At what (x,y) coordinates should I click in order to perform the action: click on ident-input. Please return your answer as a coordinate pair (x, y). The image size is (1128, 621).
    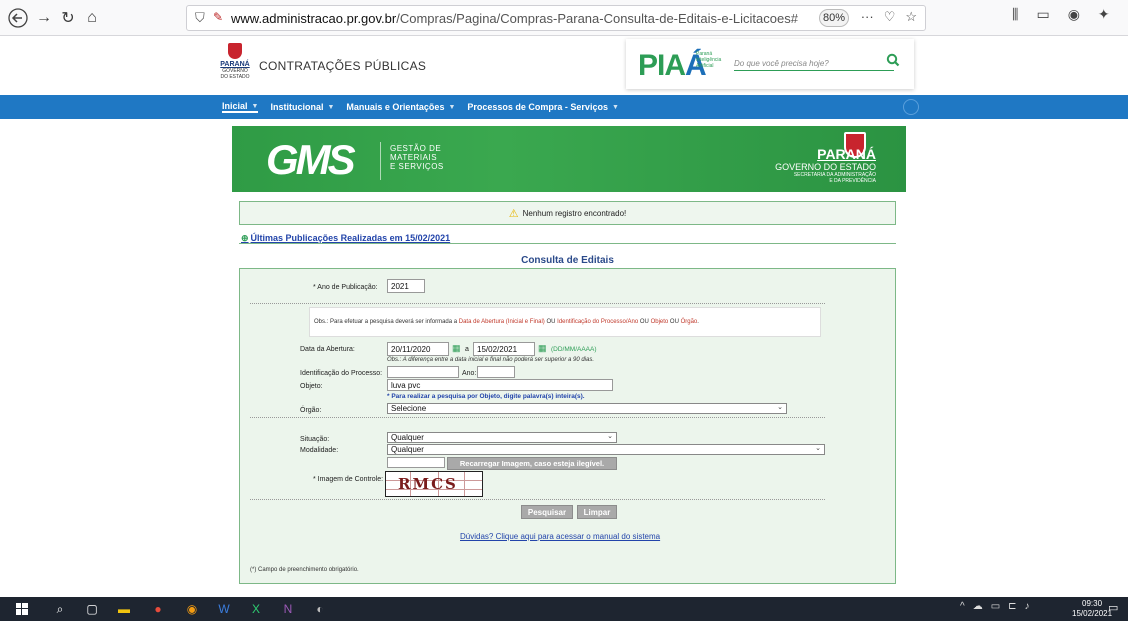
    Looking at the image, I should click on (423, 372).